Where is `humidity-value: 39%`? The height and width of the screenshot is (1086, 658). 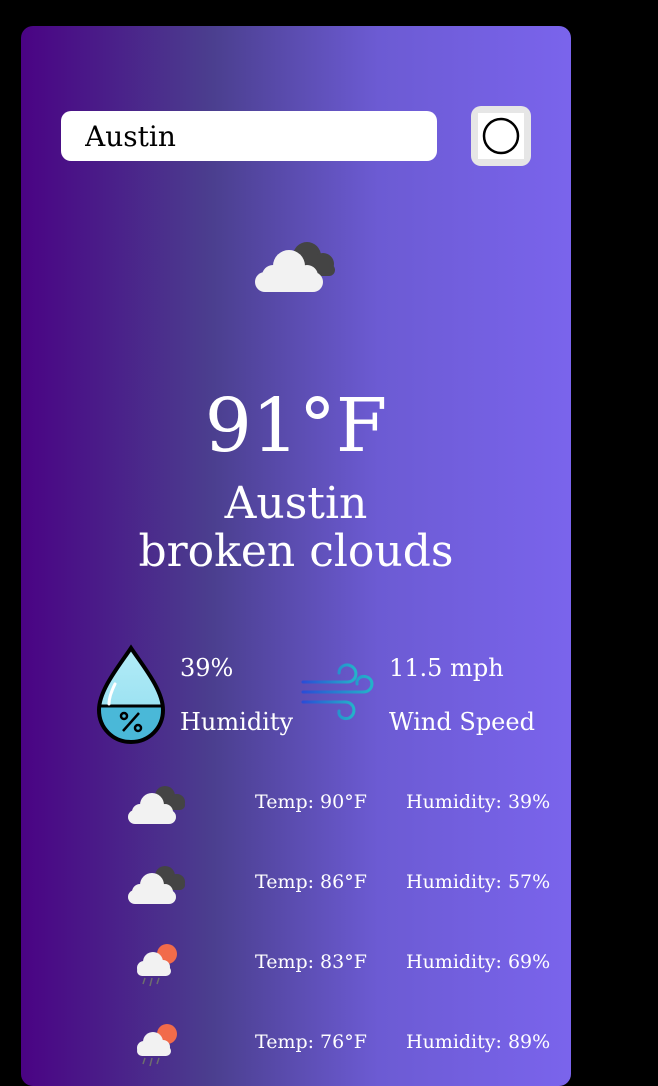 humidity-value: 39% is located at coordinates (207, 668).